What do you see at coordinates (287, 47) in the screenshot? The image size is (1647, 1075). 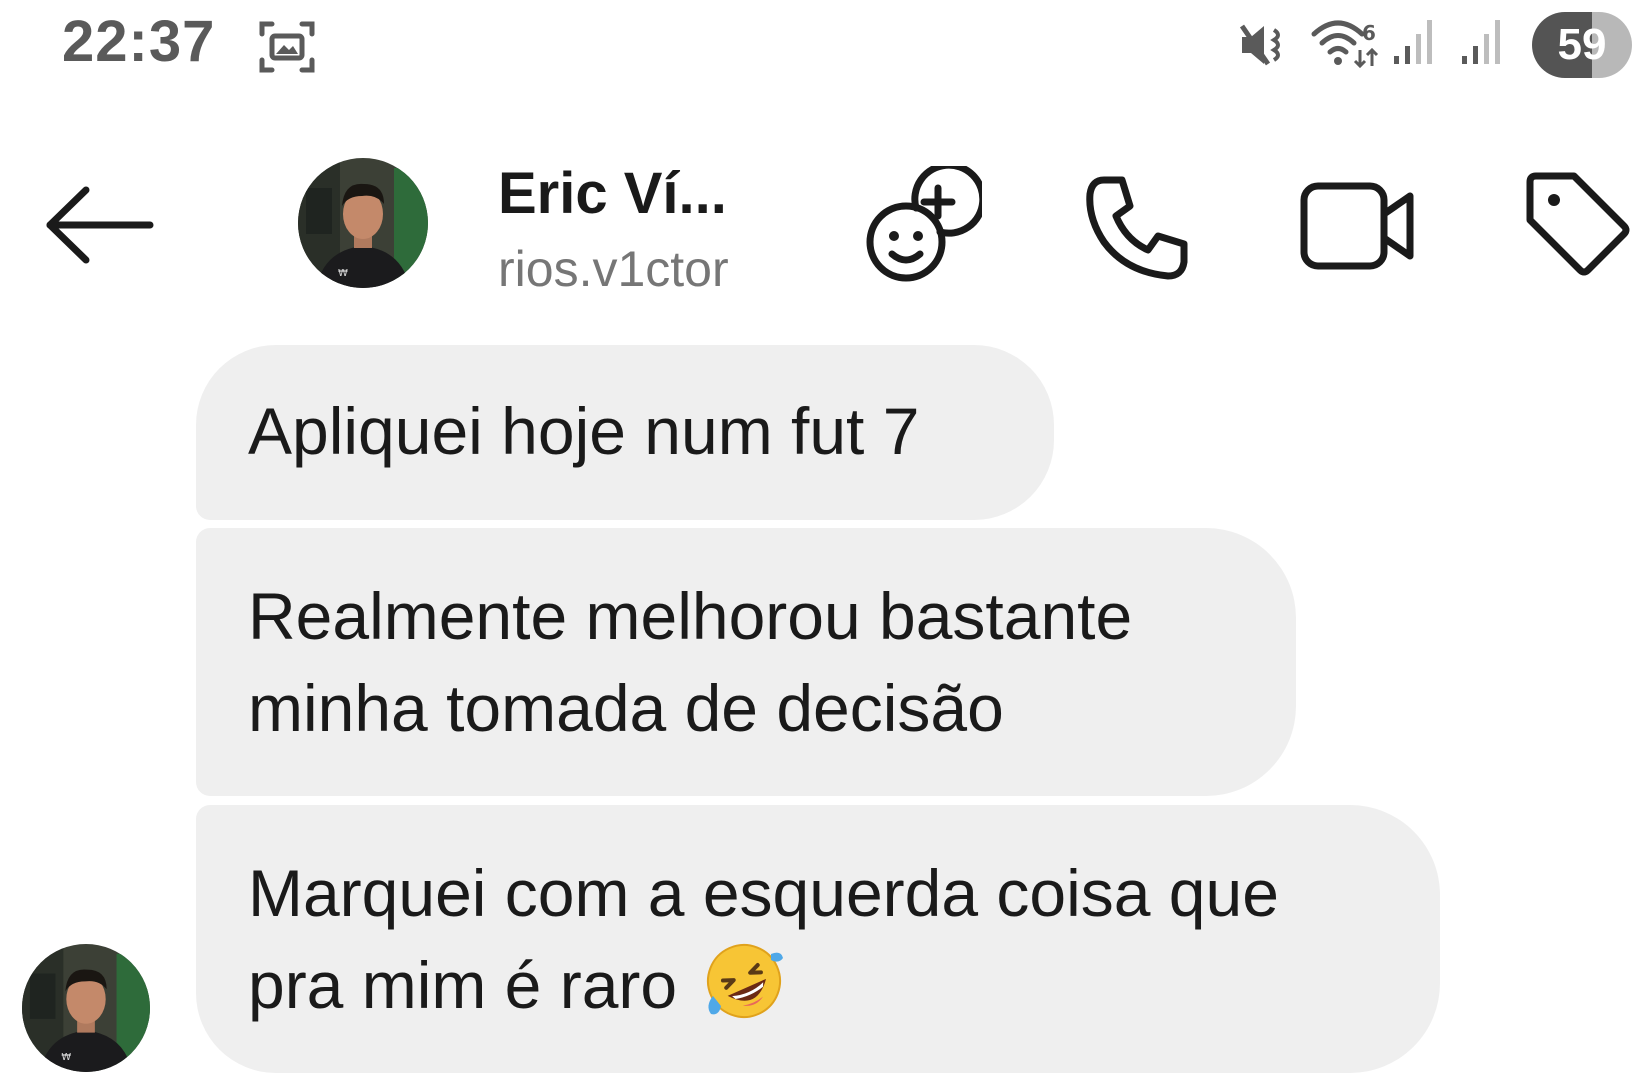 I see `screen-record-icon` at bounding box center [287, 47].